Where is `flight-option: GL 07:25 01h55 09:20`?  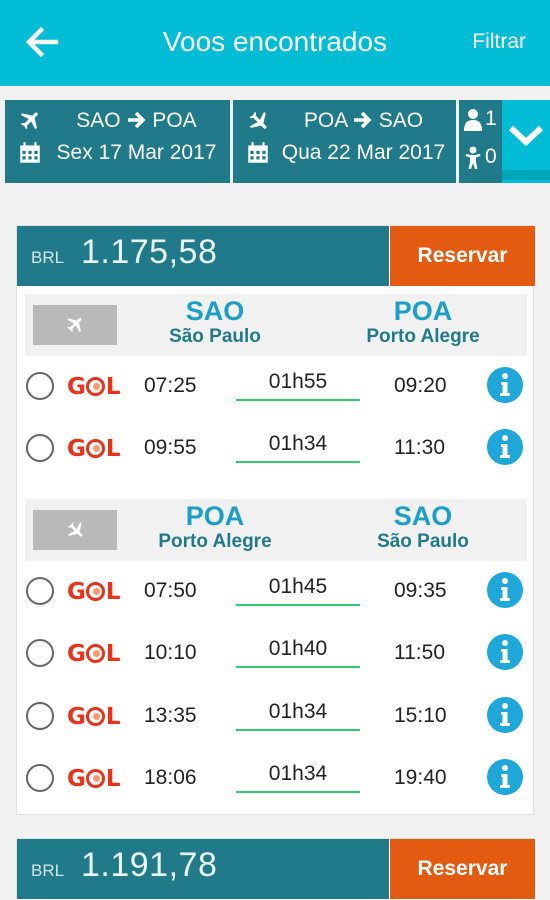
flight-option: GL 07:25 01h55 09:20 is located at coordinates (276, 387).